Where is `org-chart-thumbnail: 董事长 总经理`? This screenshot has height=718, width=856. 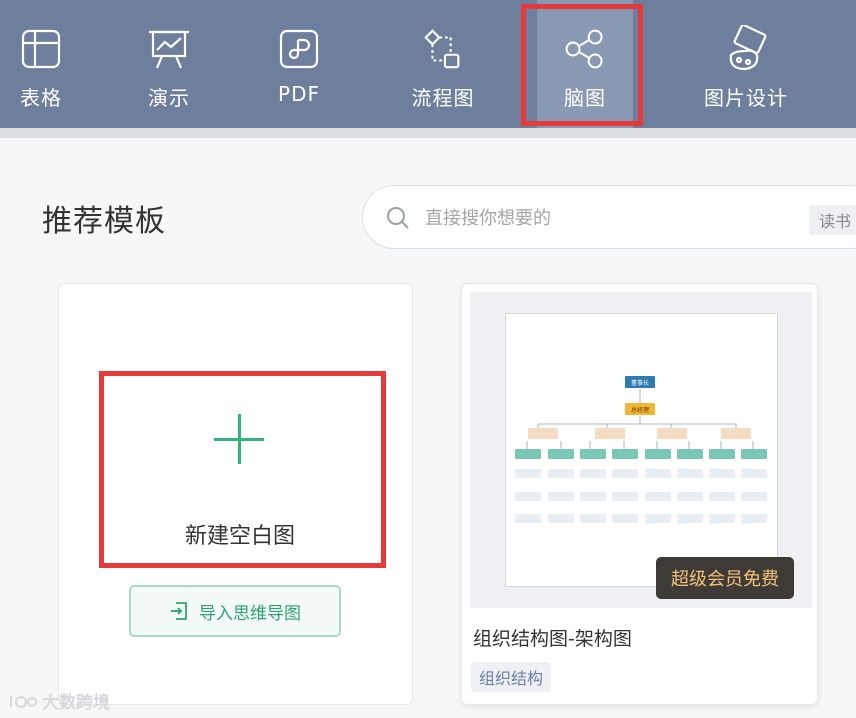
org-chart-thumbnail: 董事长 总经理 is located at coordinates (641, 449).